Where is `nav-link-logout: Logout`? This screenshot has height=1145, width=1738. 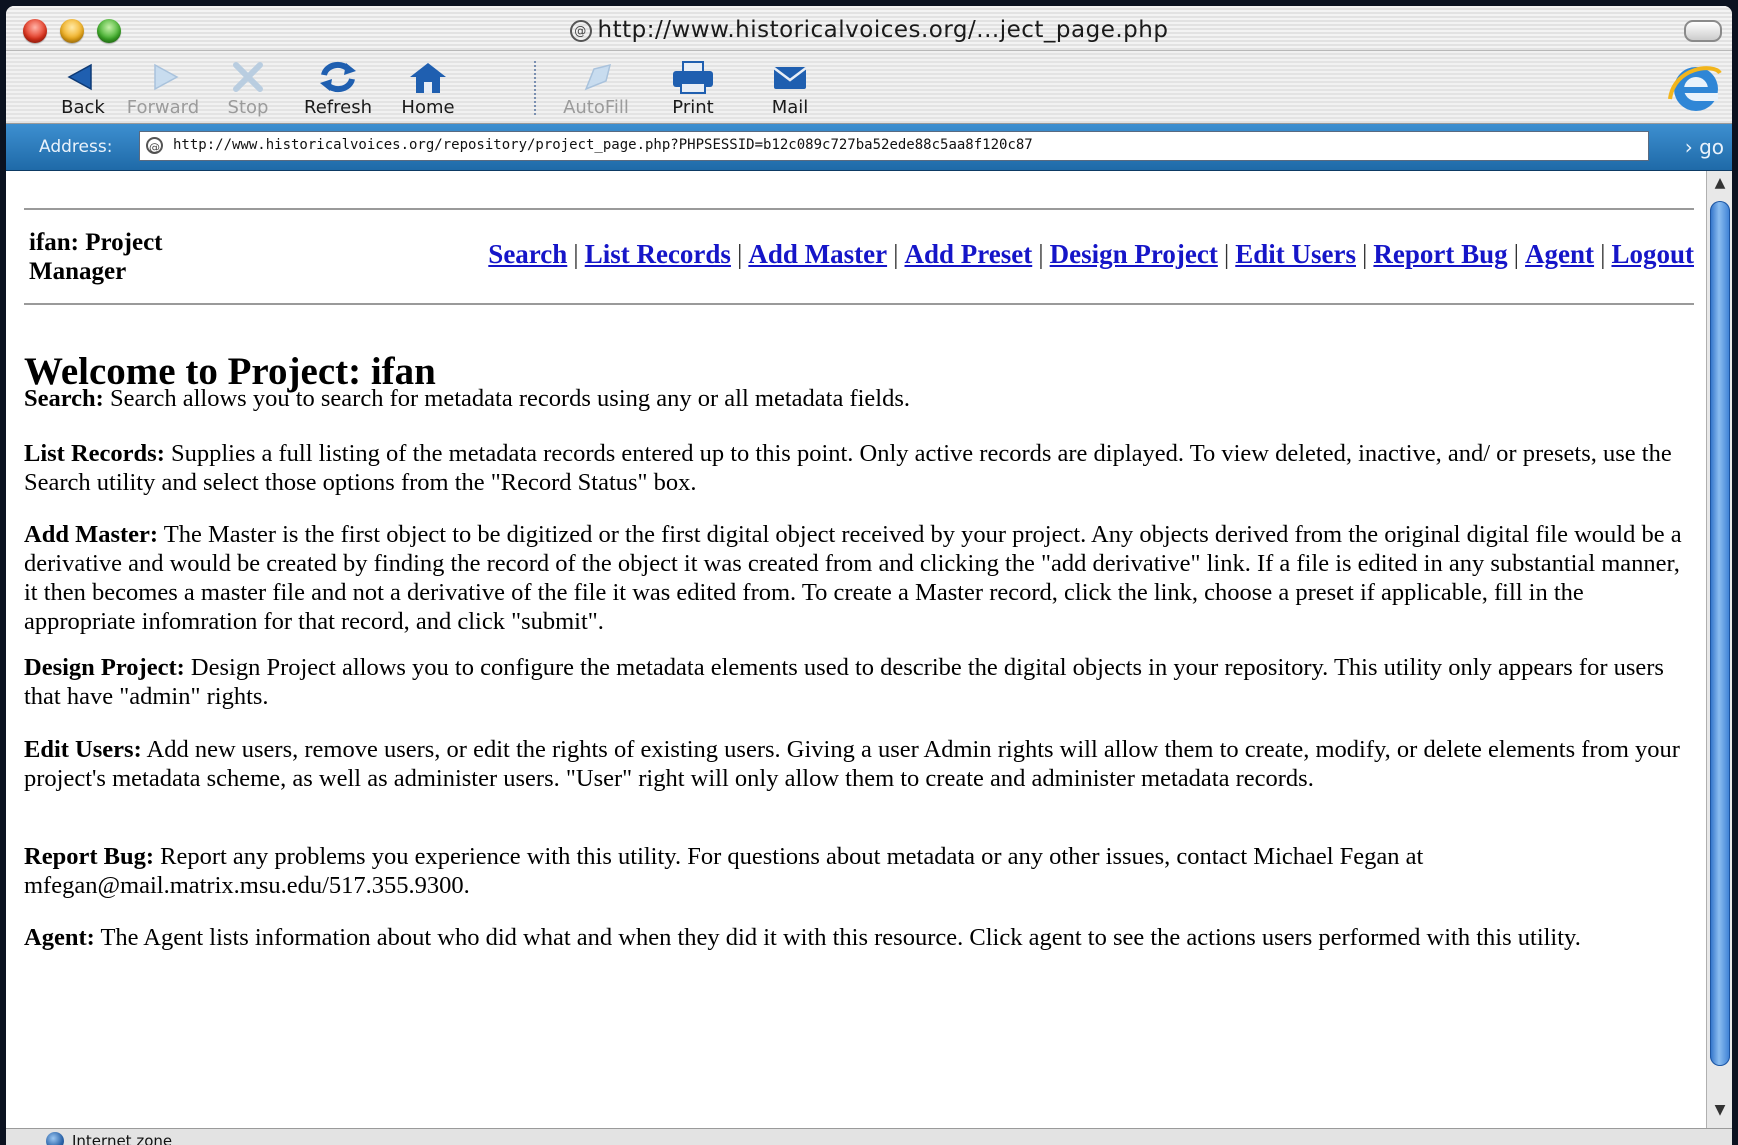 nav-link-logout: Logout is located at coordinates (1652, 254).